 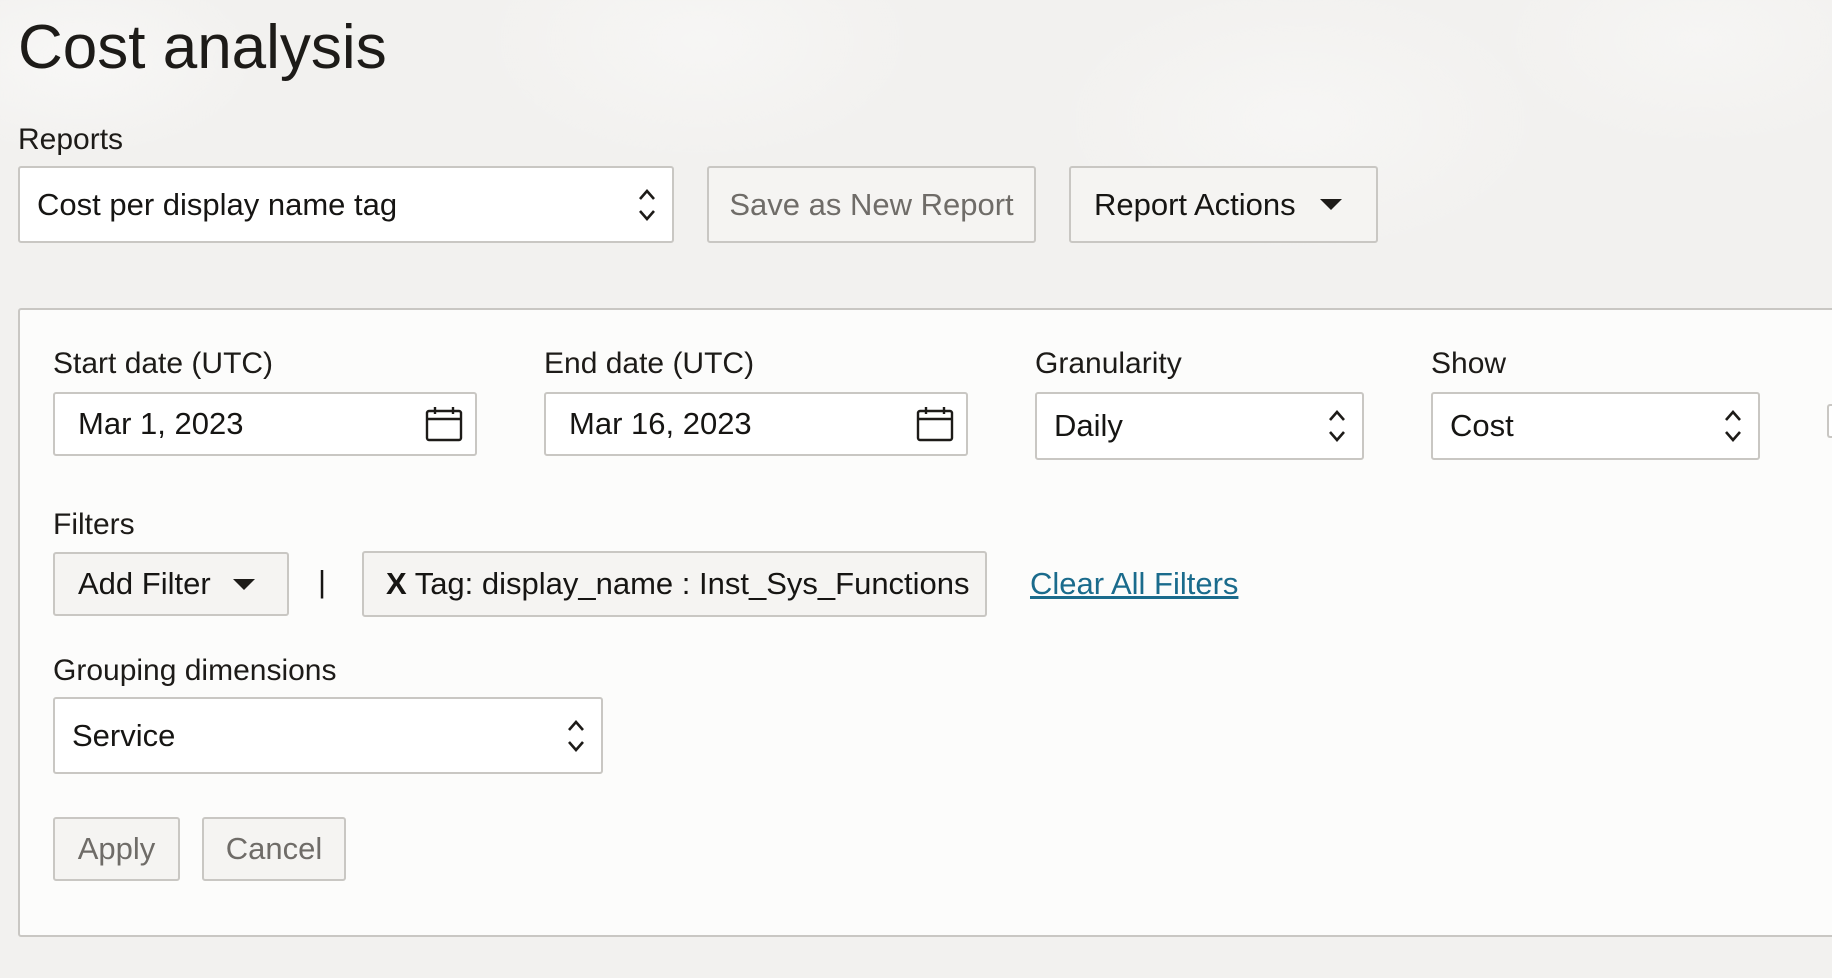 I want to click on report-actions-button: Report Actions, so click(x=1223, y=204).